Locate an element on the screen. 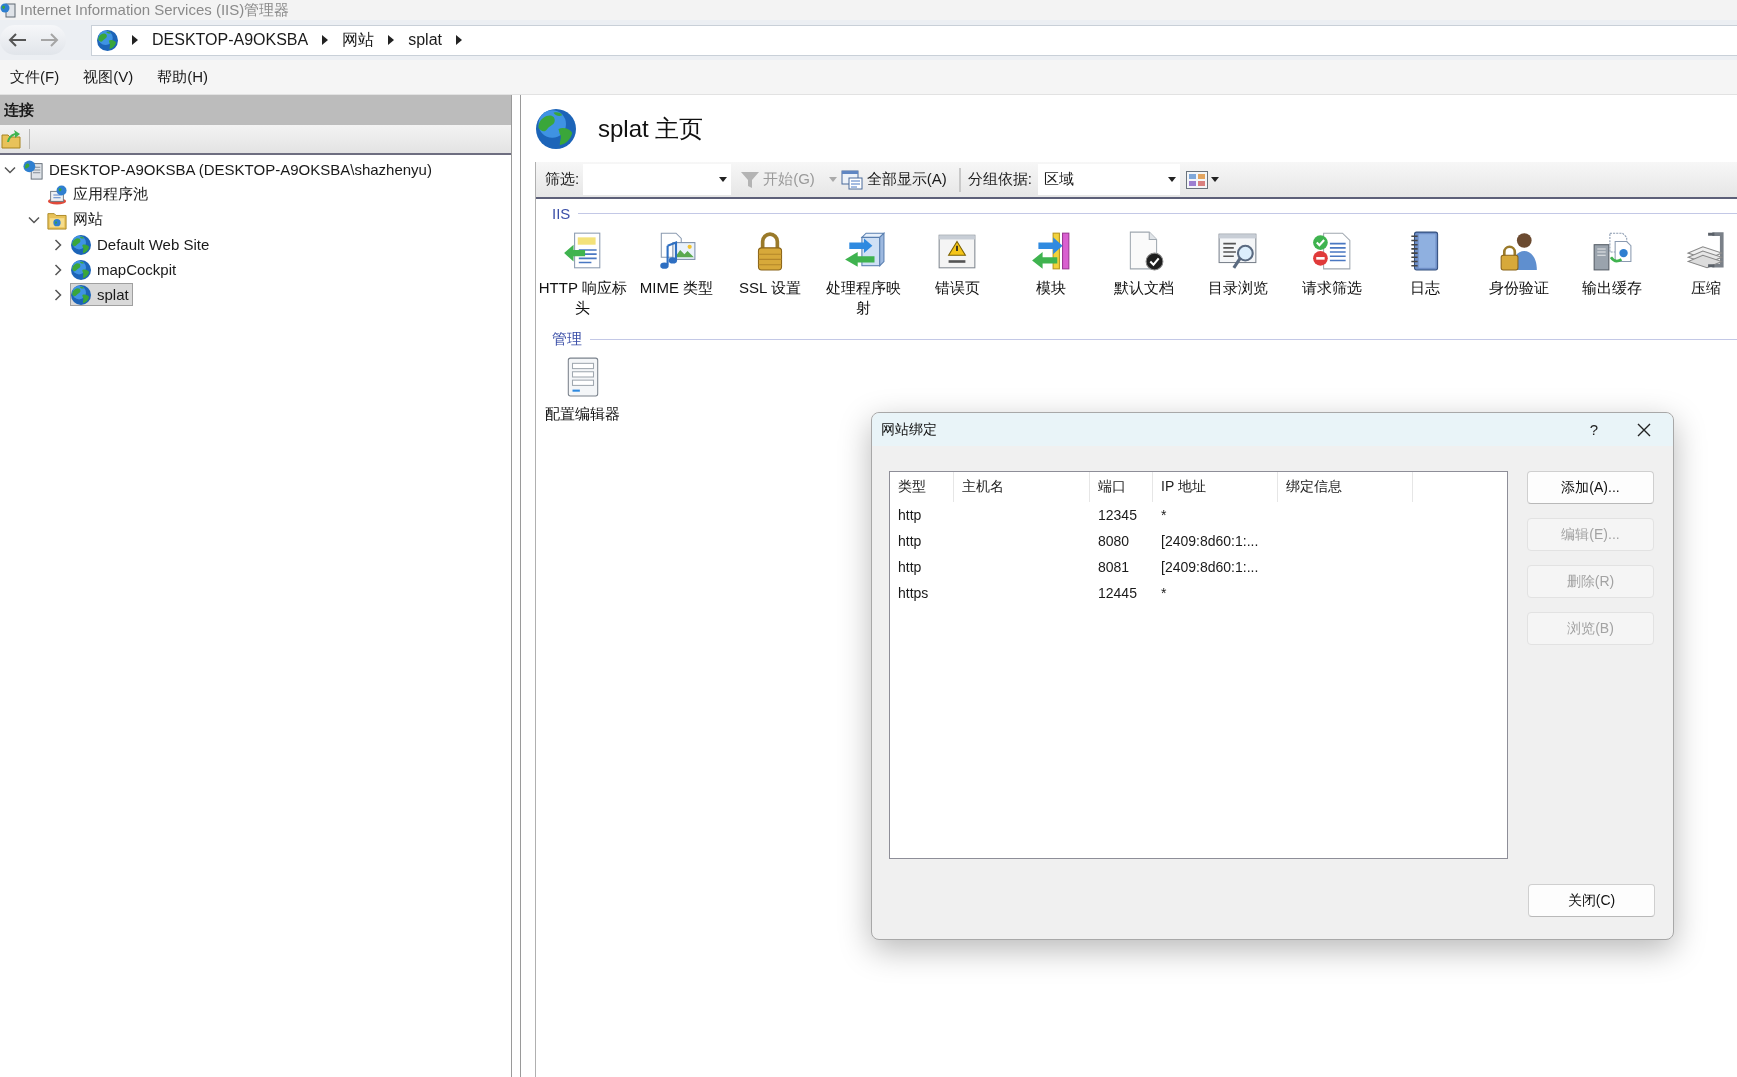 The image size is (1737, 1077). tree-item: splat is located at coordinates (101, 294).